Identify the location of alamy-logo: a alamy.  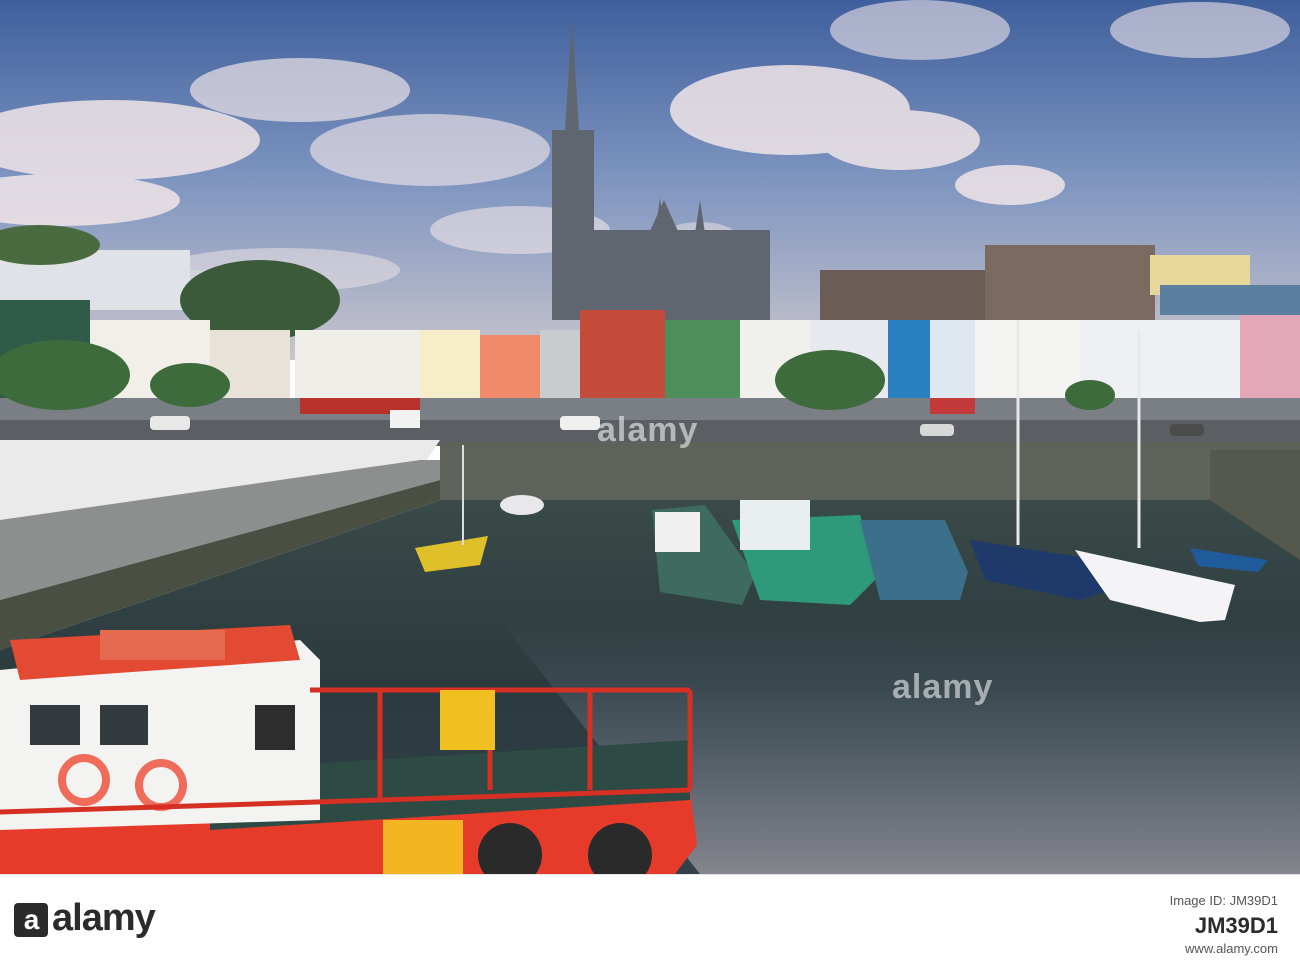
(85, 918).